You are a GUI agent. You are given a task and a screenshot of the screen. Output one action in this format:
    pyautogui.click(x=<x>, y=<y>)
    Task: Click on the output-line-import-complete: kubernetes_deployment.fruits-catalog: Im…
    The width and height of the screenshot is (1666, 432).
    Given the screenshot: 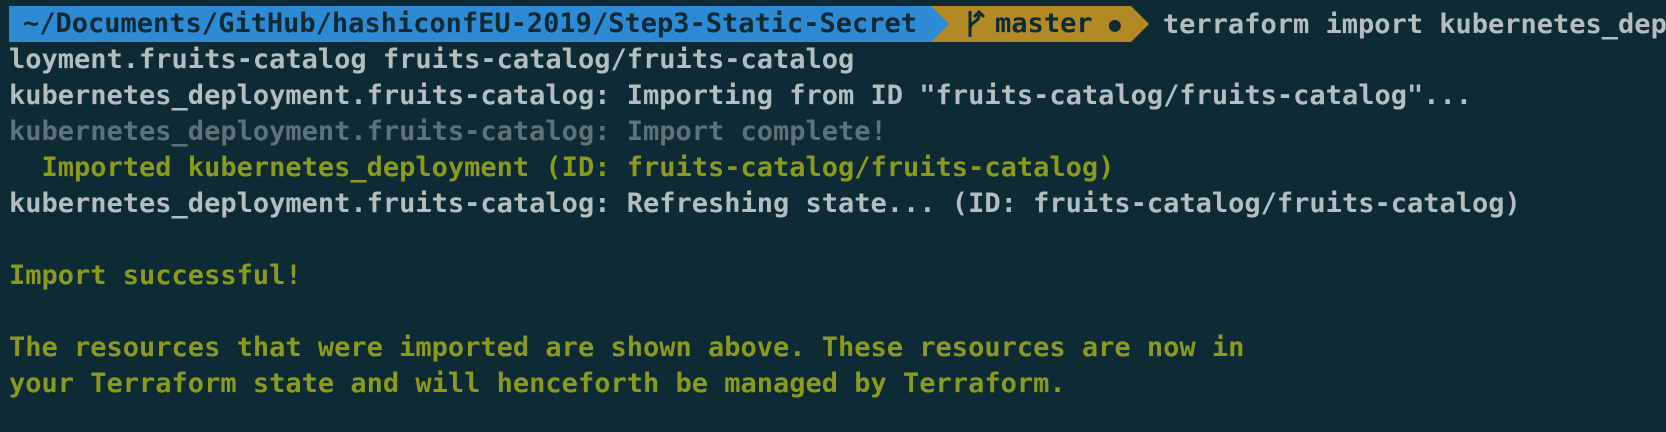 What is the action you would take?
    pyautogui.click(x=448, y=131)
    